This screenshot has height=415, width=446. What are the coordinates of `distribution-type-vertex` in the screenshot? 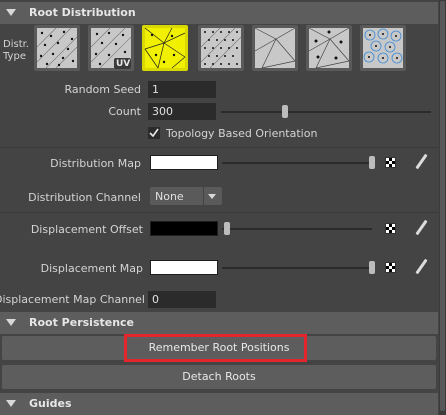 It's located at (275, 48).